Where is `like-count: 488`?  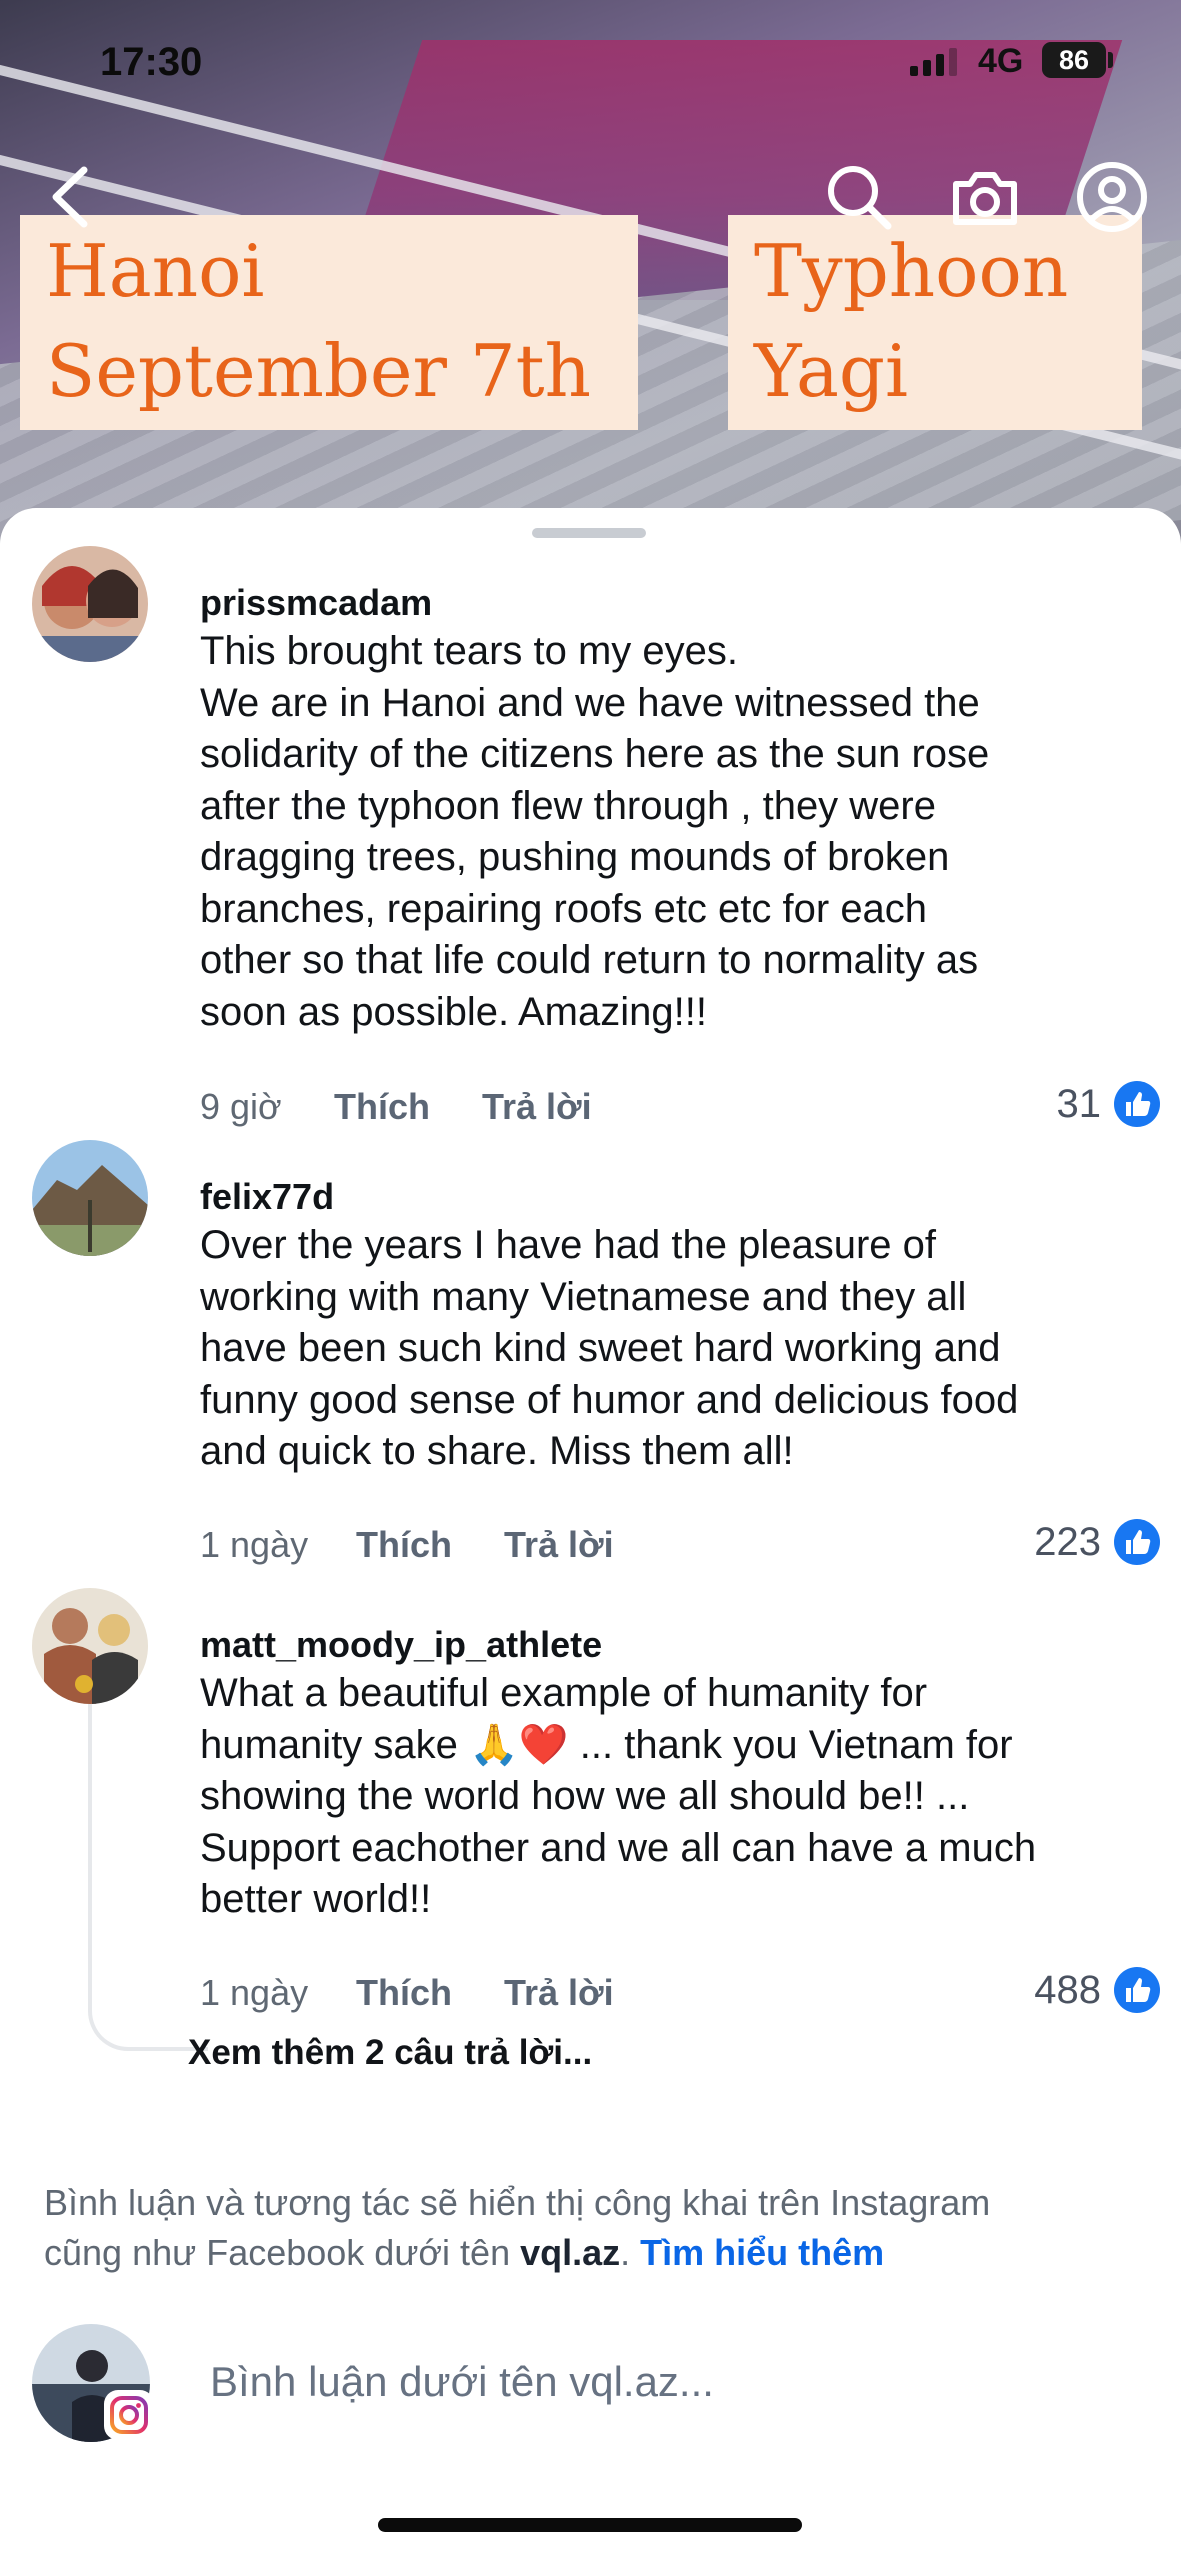 like-count: 488 is located at coordinates (1067, 1989).